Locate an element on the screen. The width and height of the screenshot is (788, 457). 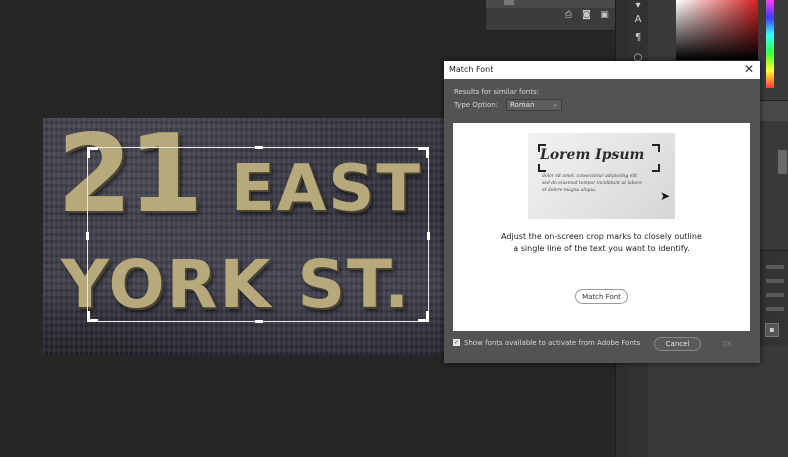
panel-scrollbar is located at coordinates (782, 162).